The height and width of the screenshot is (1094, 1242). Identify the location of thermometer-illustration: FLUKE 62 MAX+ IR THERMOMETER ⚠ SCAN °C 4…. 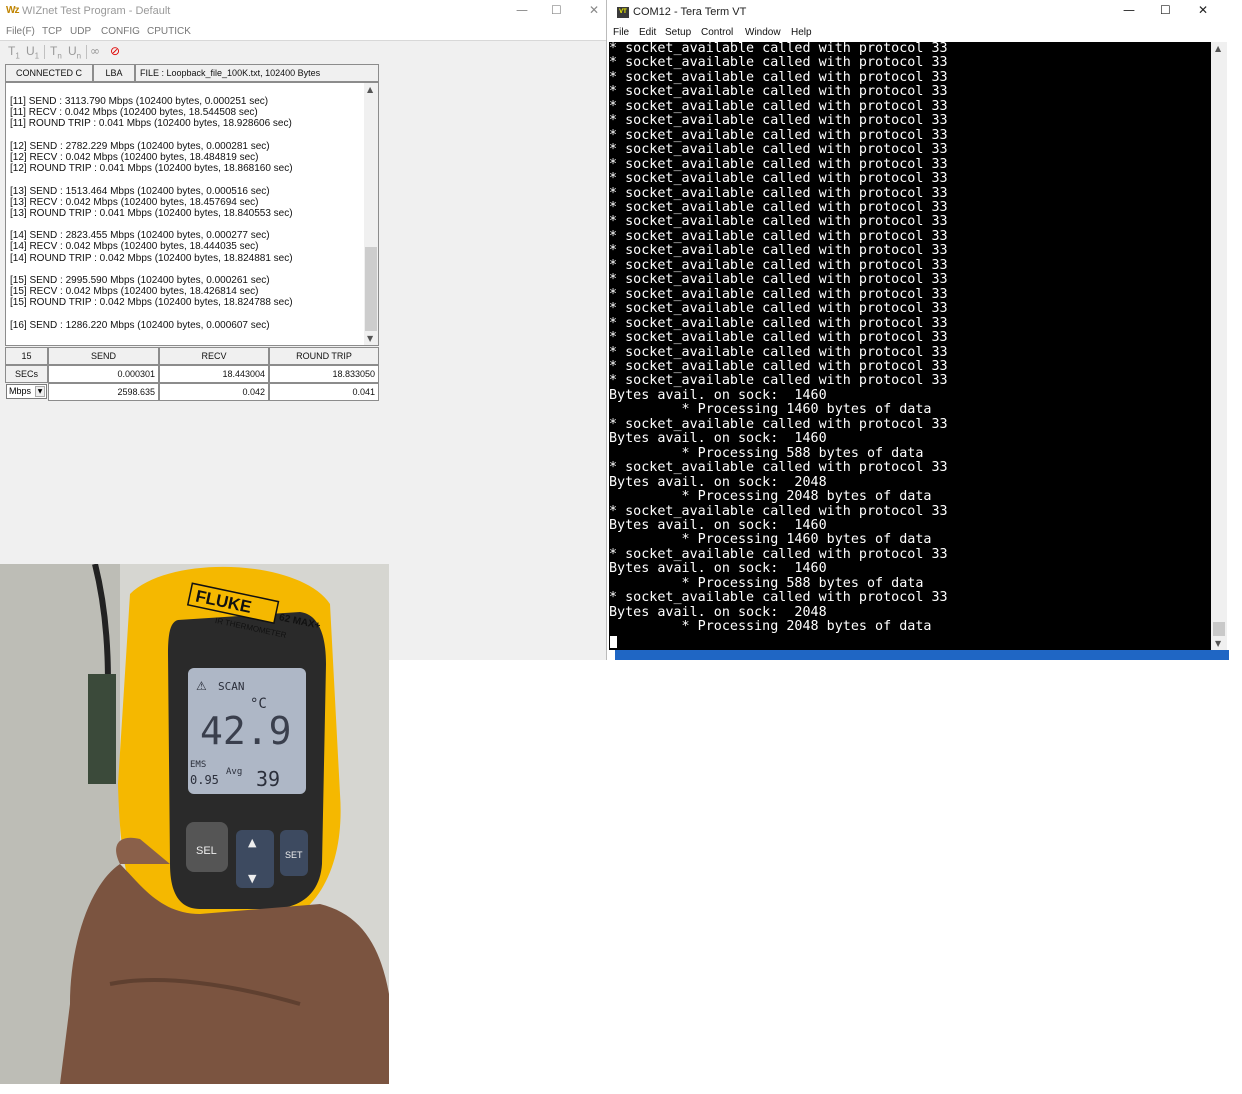
(194, 824).